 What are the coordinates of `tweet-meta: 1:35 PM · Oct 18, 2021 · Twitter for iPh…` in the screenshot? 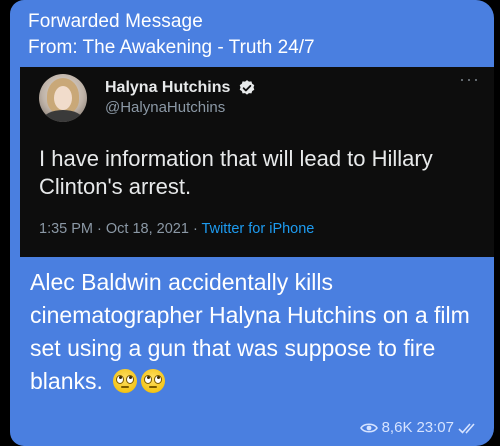 It's located at (176, 229).